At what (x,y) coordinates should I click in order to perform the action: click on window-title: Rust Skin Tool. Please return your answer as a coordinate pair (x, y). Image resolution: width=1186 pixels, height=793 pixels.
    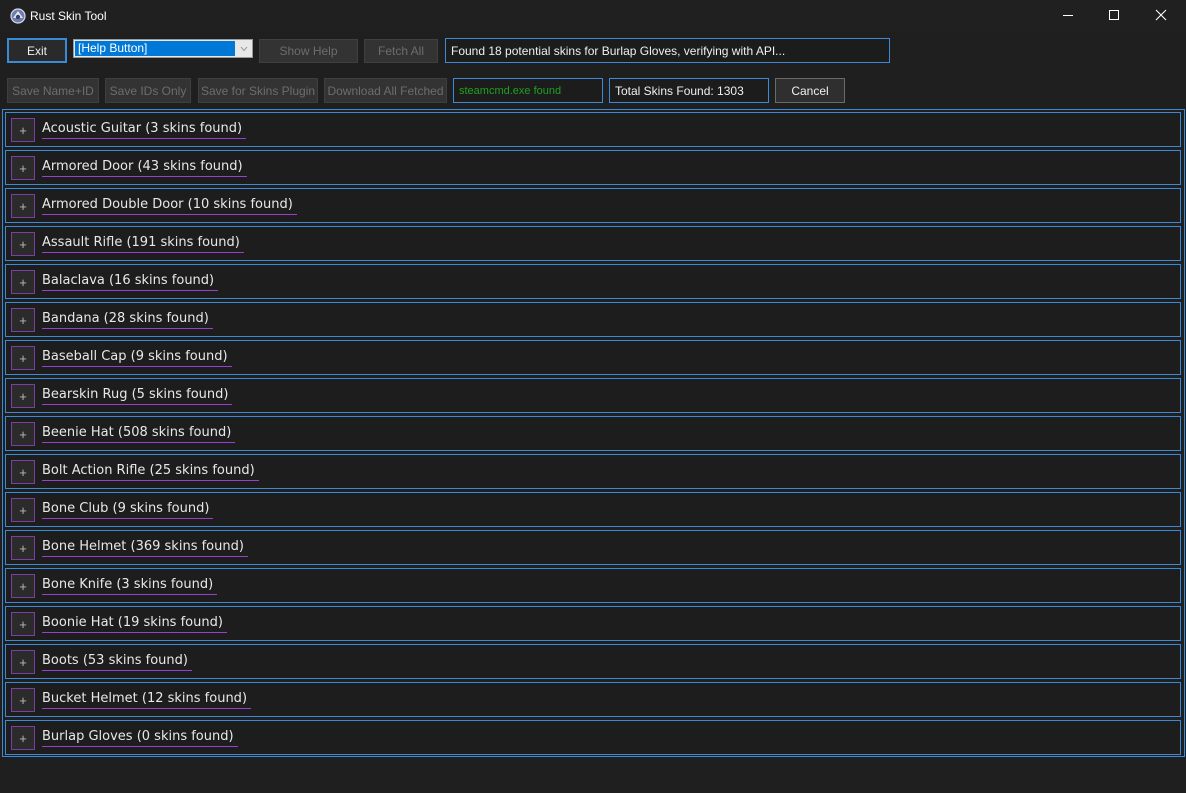
    Looking at the image, I should click on (68, 16).